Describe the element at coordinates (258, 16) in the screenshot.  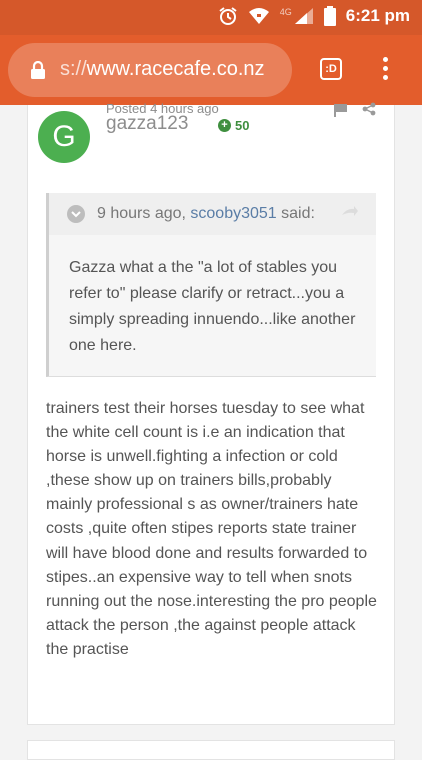
I see `wifi-icon` at that location.